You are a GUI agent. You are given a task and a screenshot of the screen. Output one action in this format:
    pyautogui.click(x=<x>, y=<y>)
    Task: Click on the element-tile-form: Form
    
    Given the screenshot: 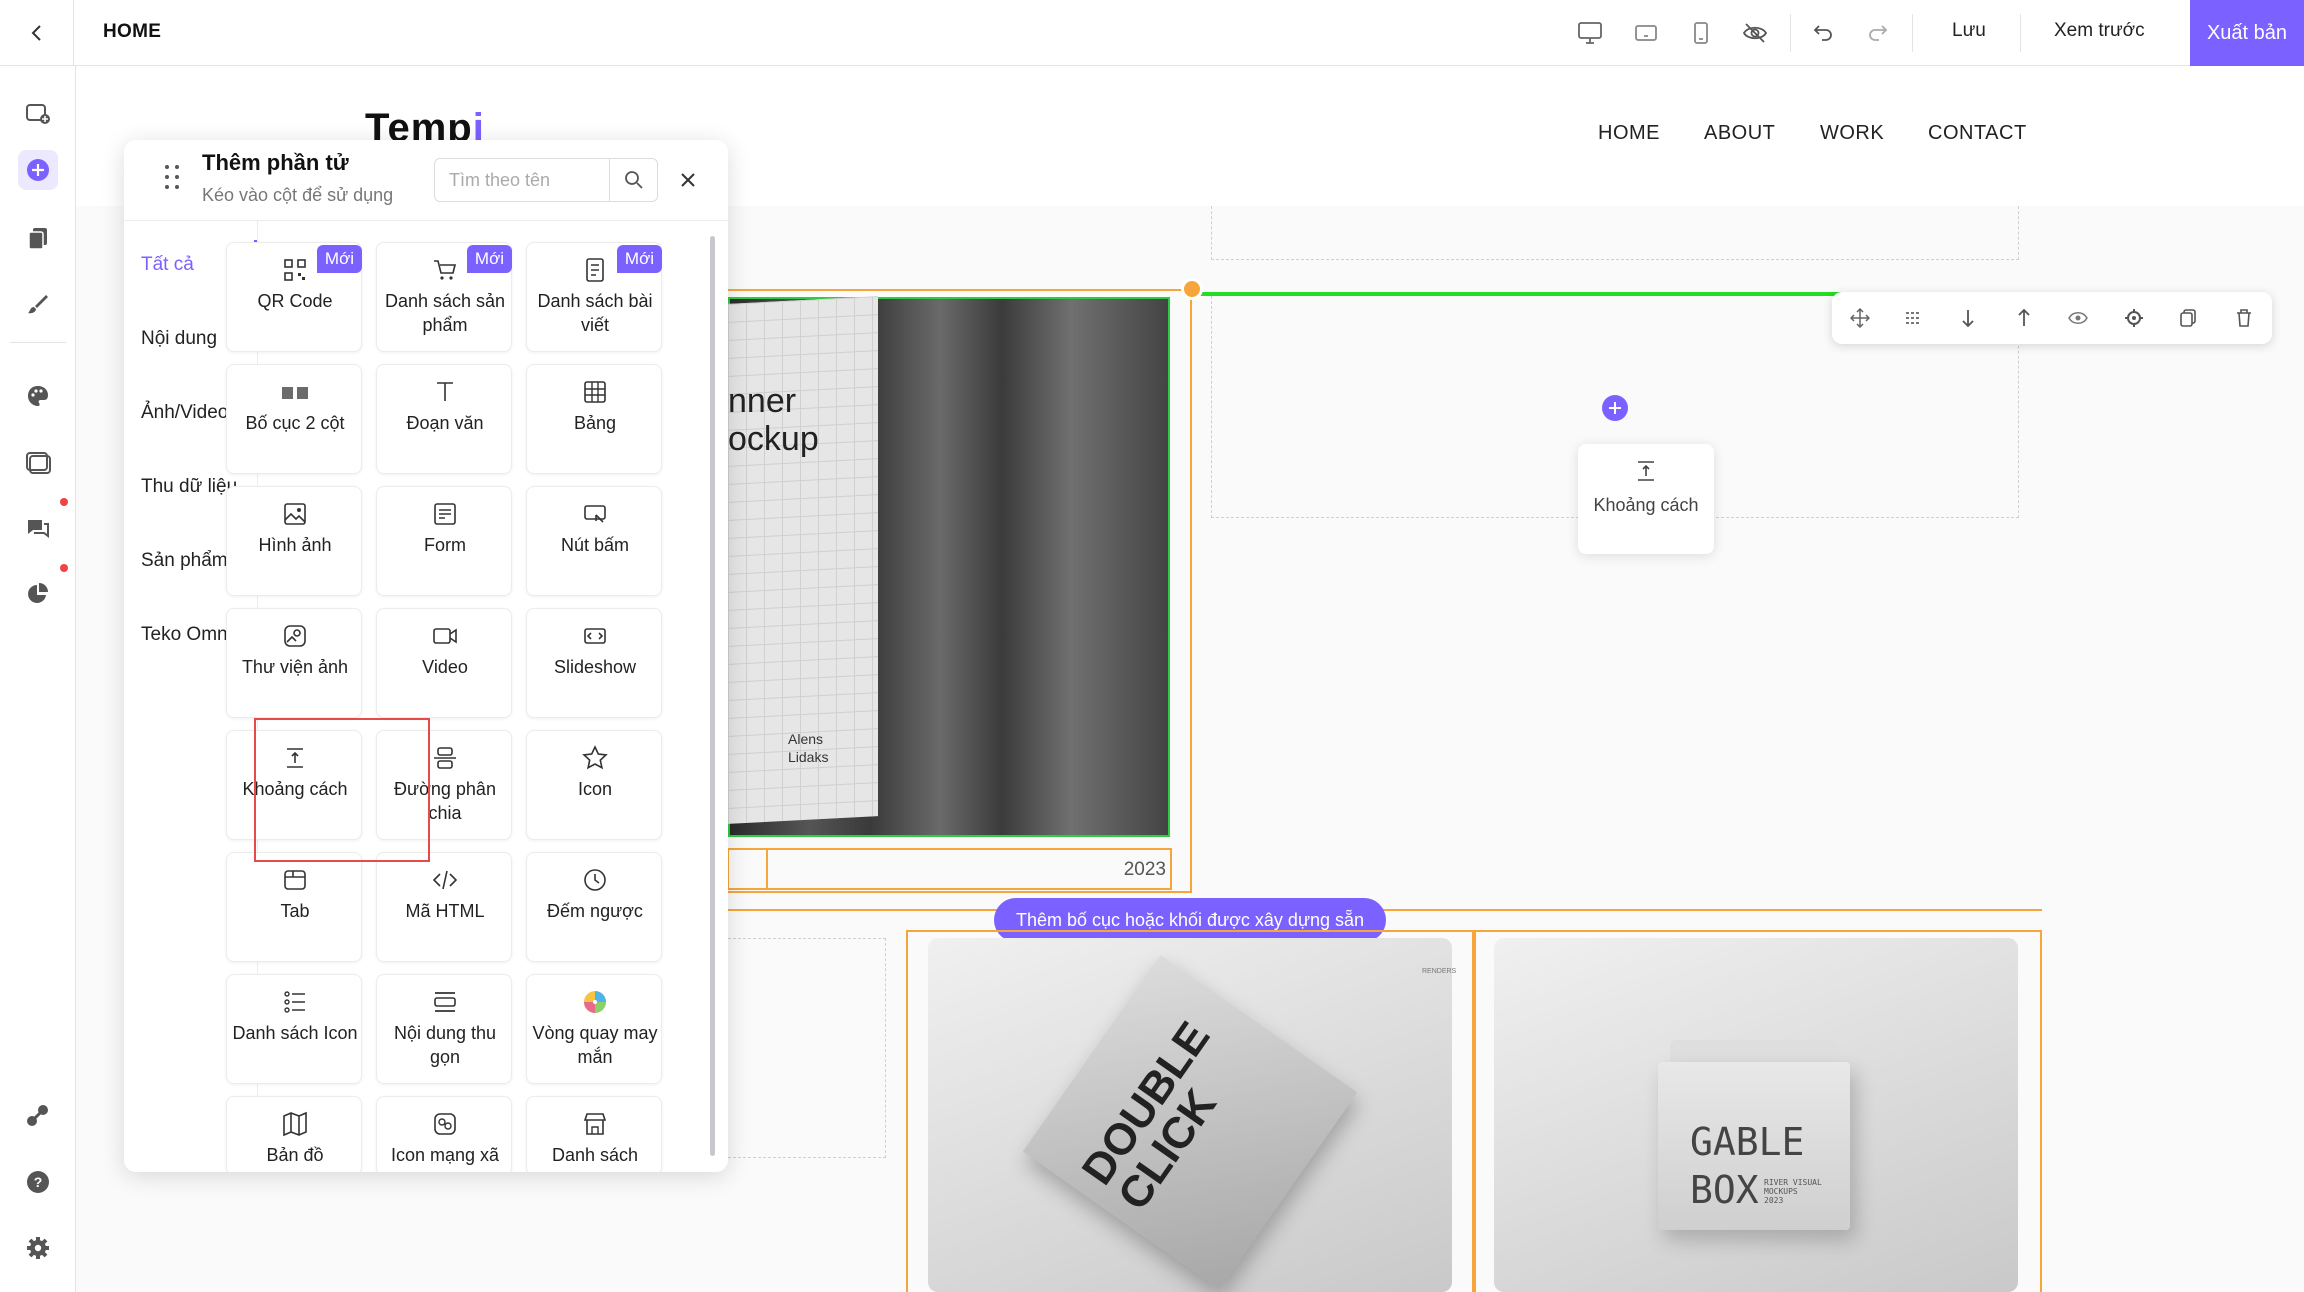 What is the action you would take?
    pyautogui.click(x=444, y=541)
    